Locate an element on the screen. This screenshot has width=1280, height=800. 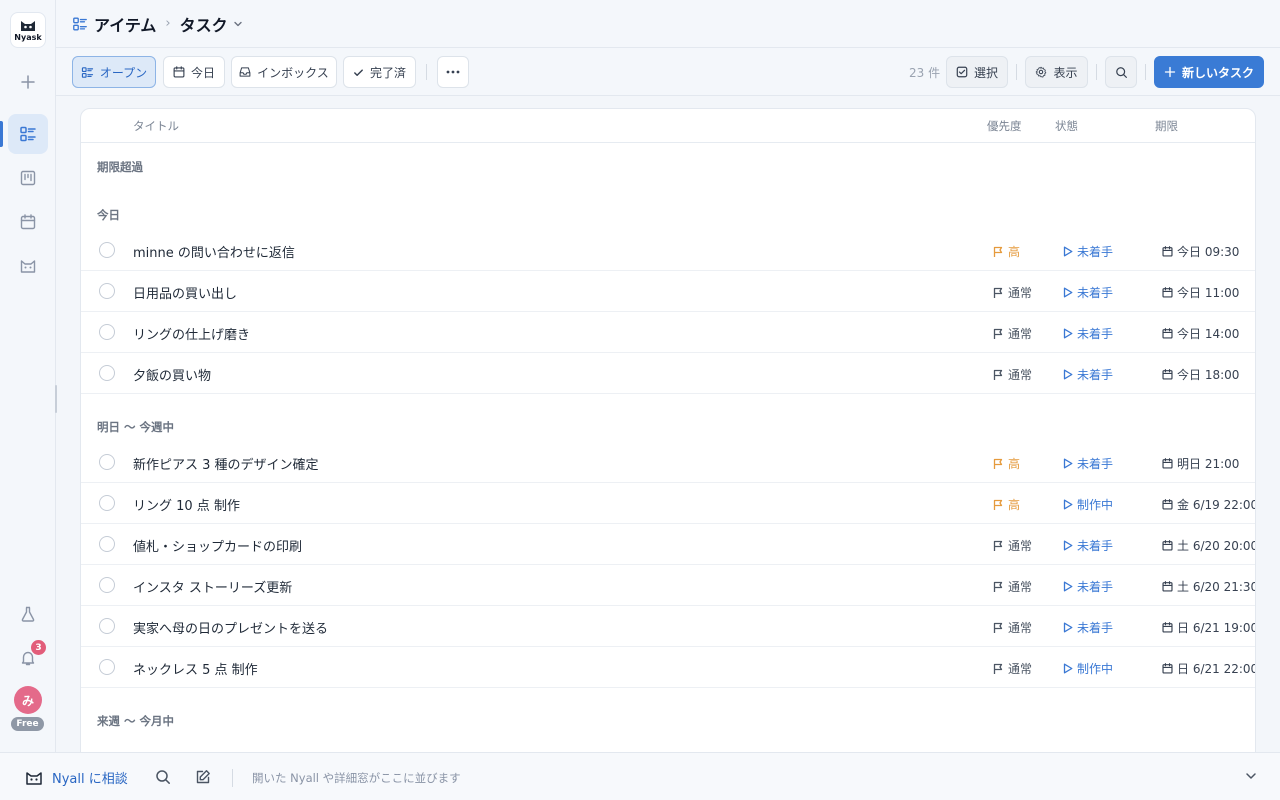
dock-hint: 開いた Nyall や詳細窓がここに並びます is located at coordinates (356, 778).